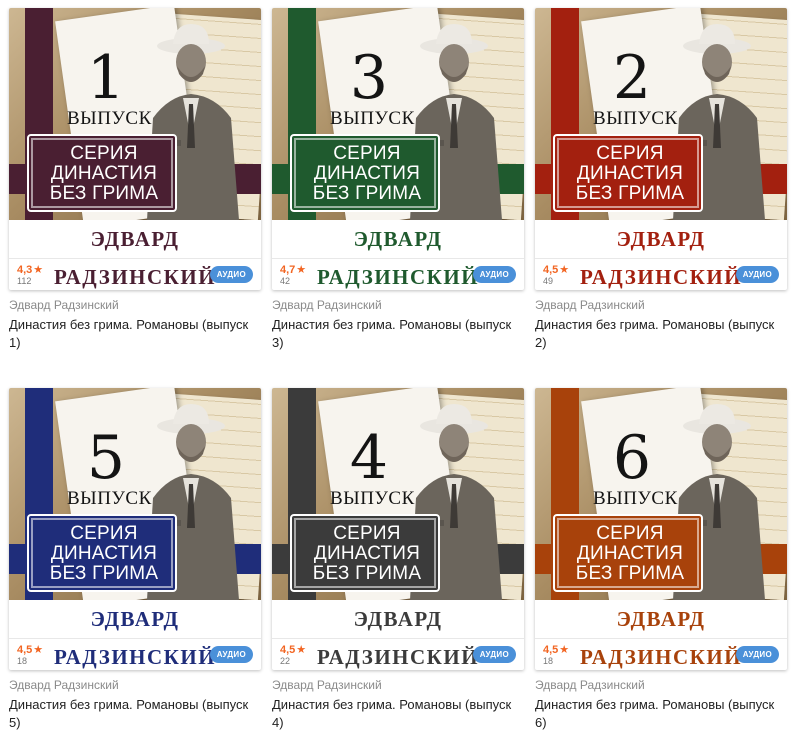  What do you see at coordinates (288, 270) in the screenshot?
I see `rating-value: 4,7` at bounding box center [288, 270].